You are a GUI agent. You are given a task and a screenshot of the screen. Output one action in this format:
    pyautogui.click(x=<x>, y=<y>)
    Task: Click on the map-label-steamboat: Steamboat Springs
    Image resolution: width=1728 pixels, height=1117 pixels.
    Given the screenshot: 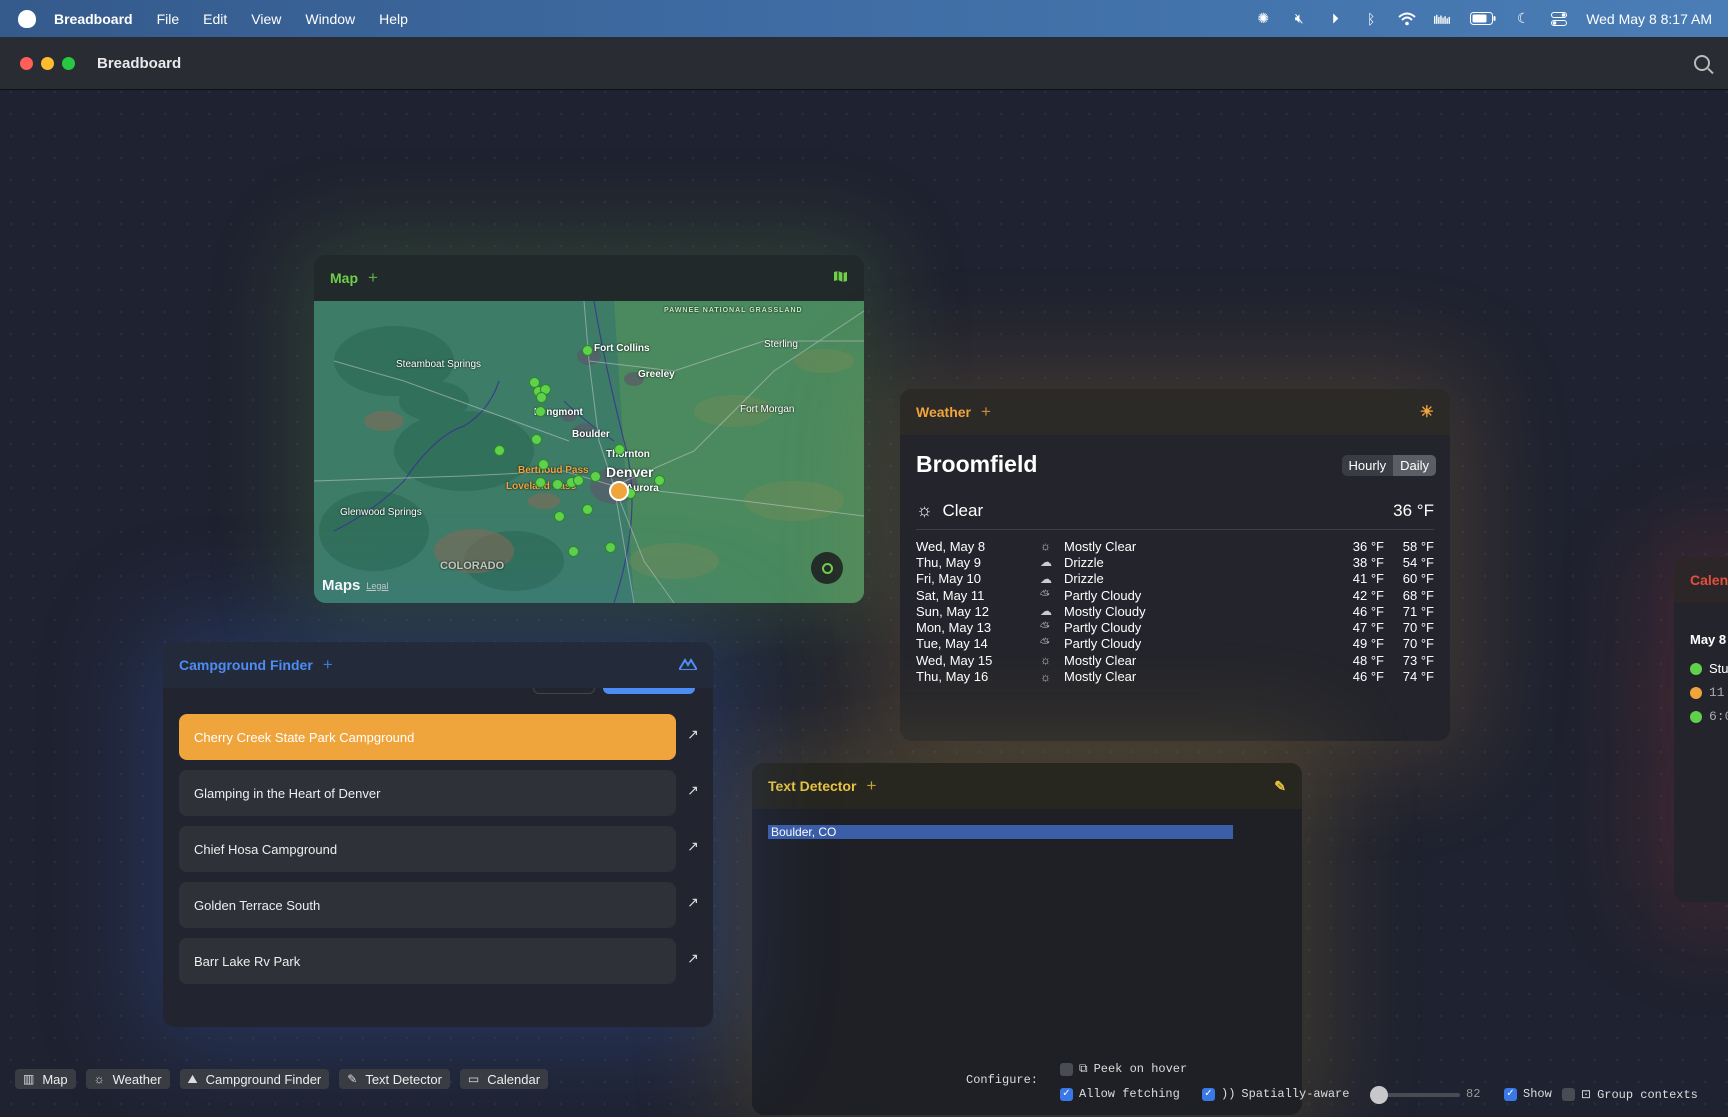 What is the action you would take?
    pyautogui.click(x=438, y=364)
    